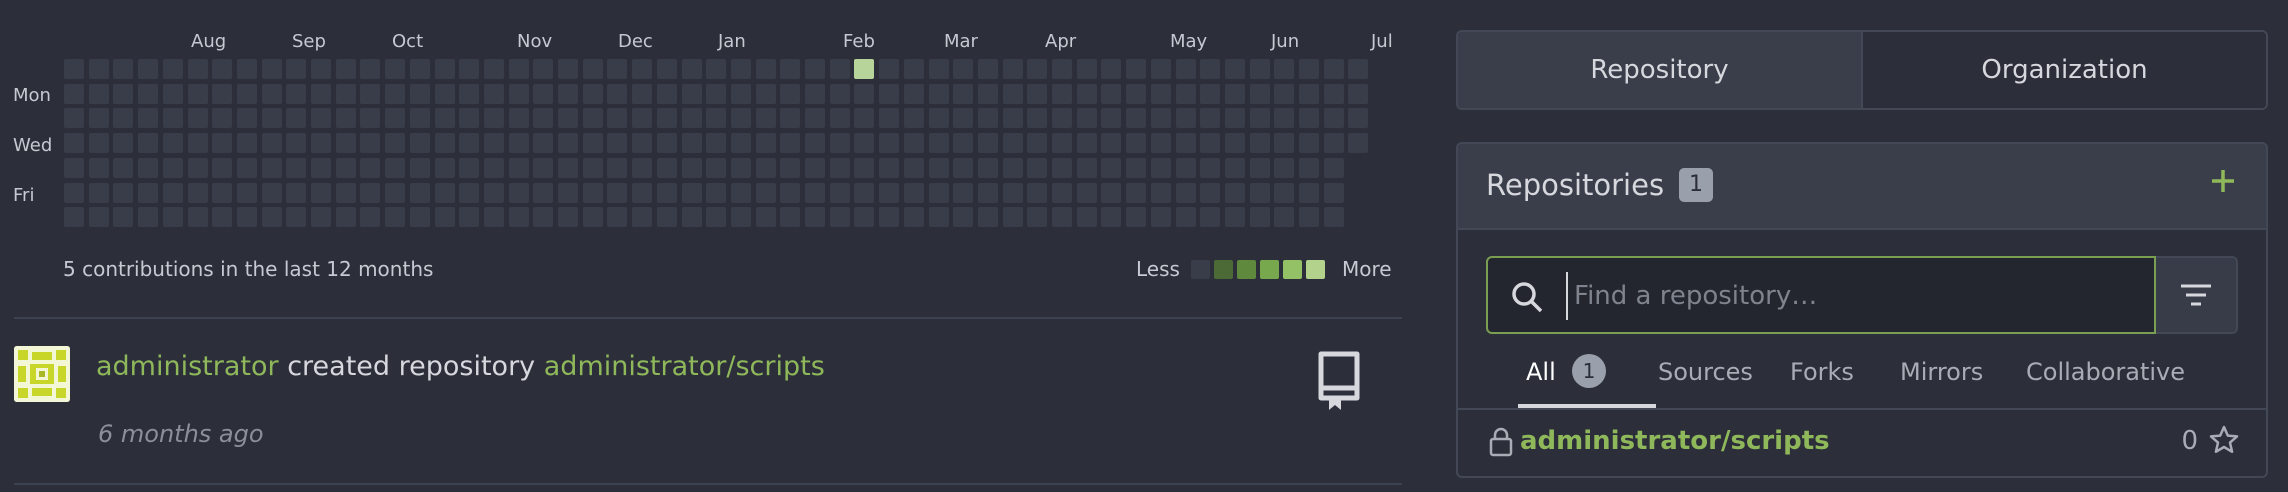  I want to click on tab-forks: Forks, so click(1822, 372).